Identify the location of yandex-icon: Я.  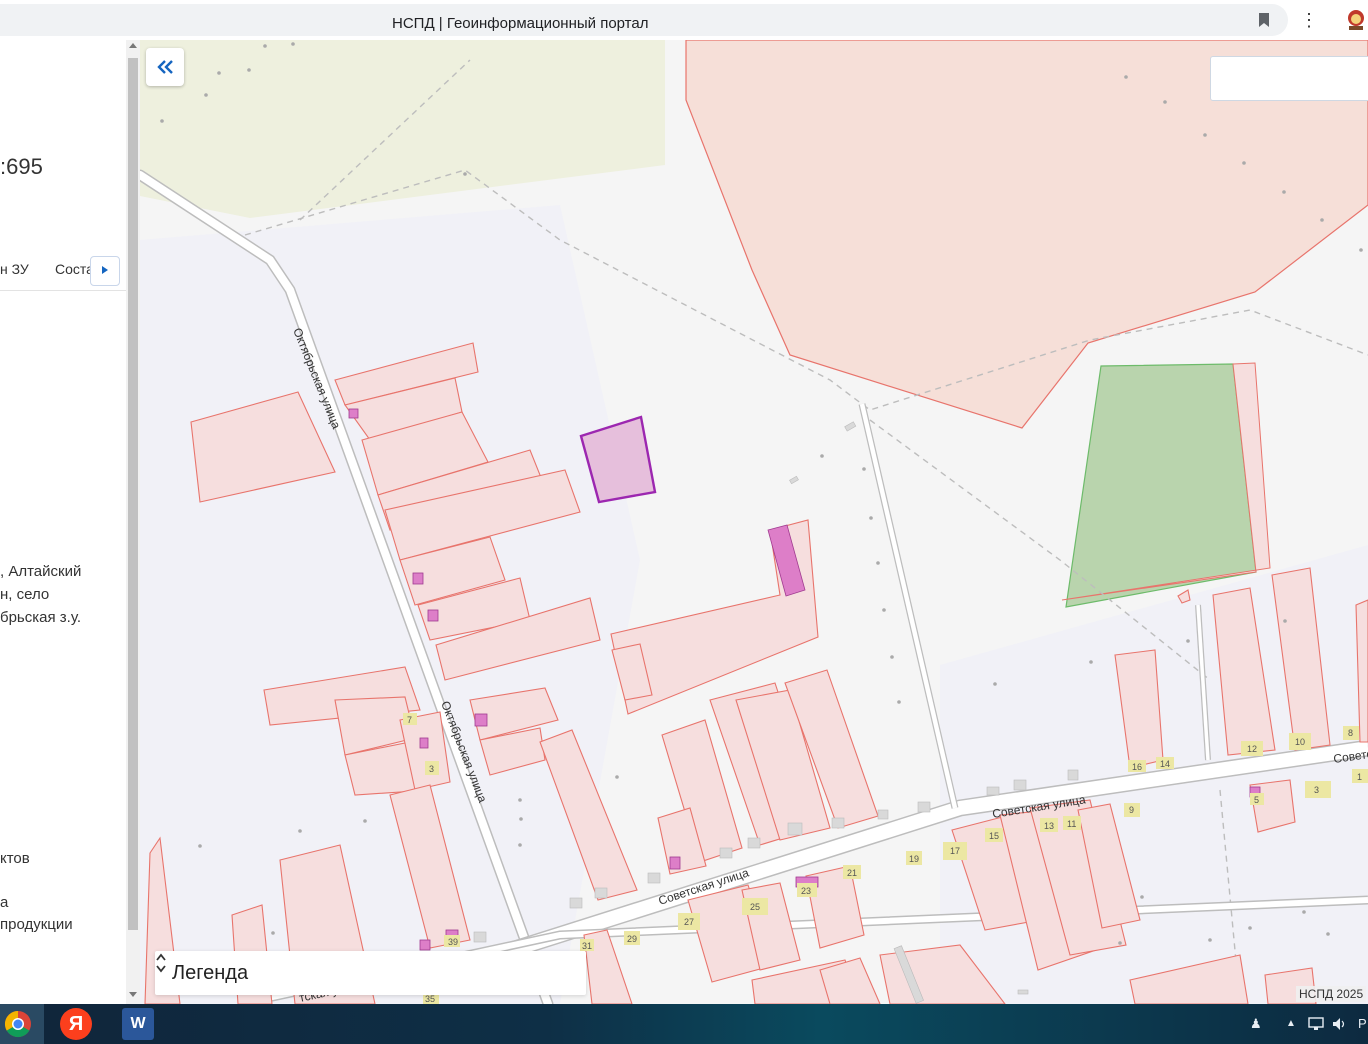
(76, 1024).